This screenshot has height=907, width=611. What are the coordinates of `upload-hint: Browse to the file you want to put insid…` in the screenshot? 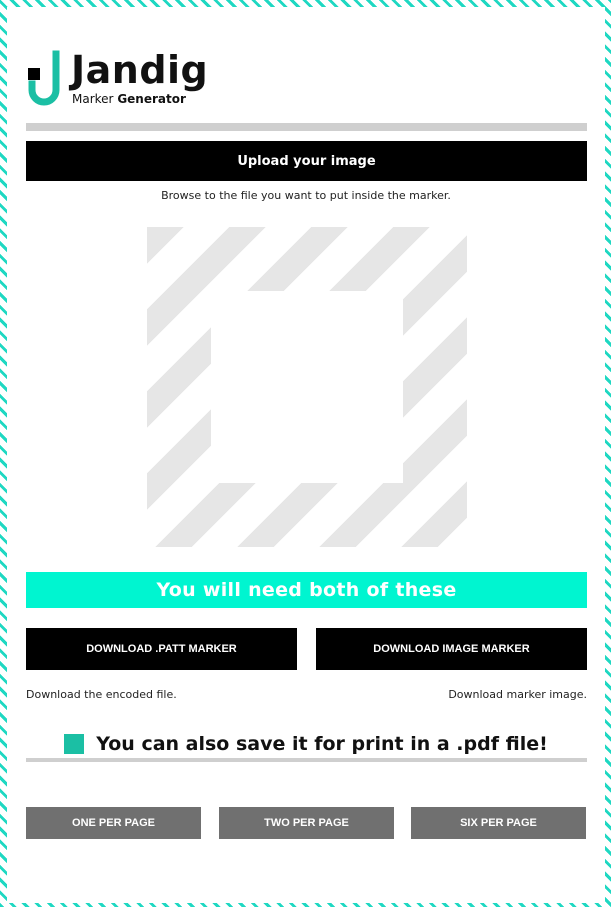 It's located at (306, 195).